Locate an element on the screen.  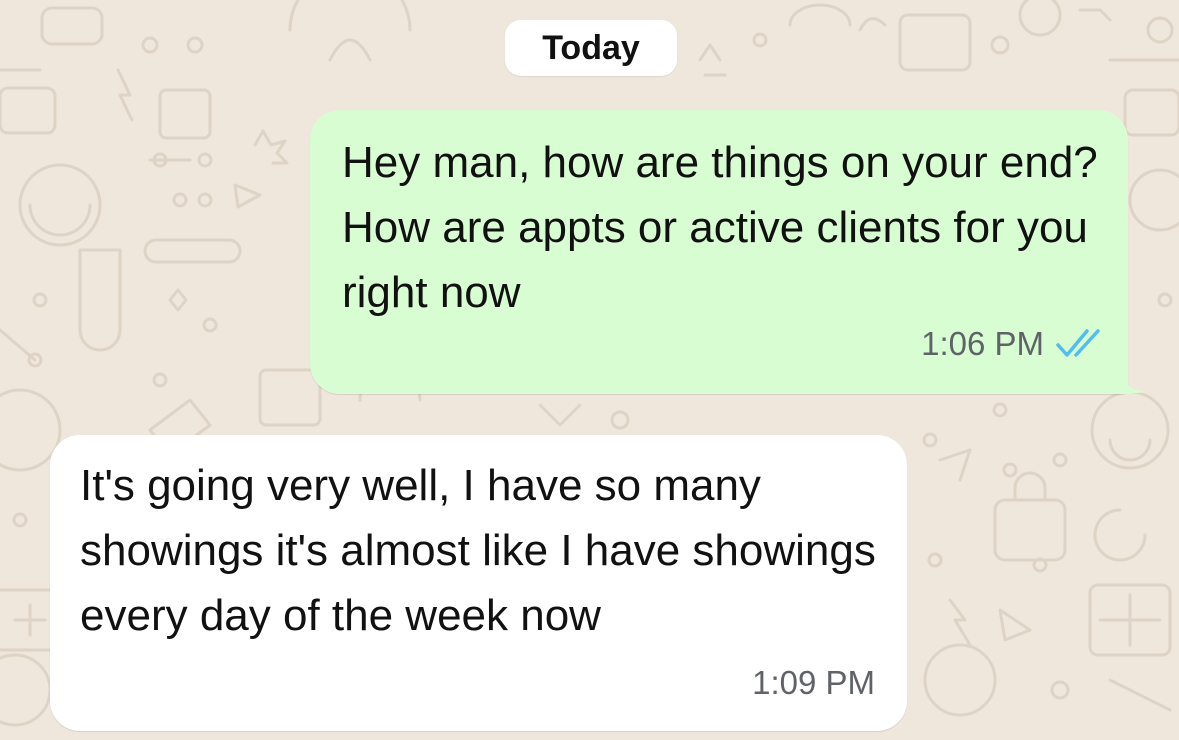
incoming-message-meta: 1:09 PM is located at coordinates (813, 682).